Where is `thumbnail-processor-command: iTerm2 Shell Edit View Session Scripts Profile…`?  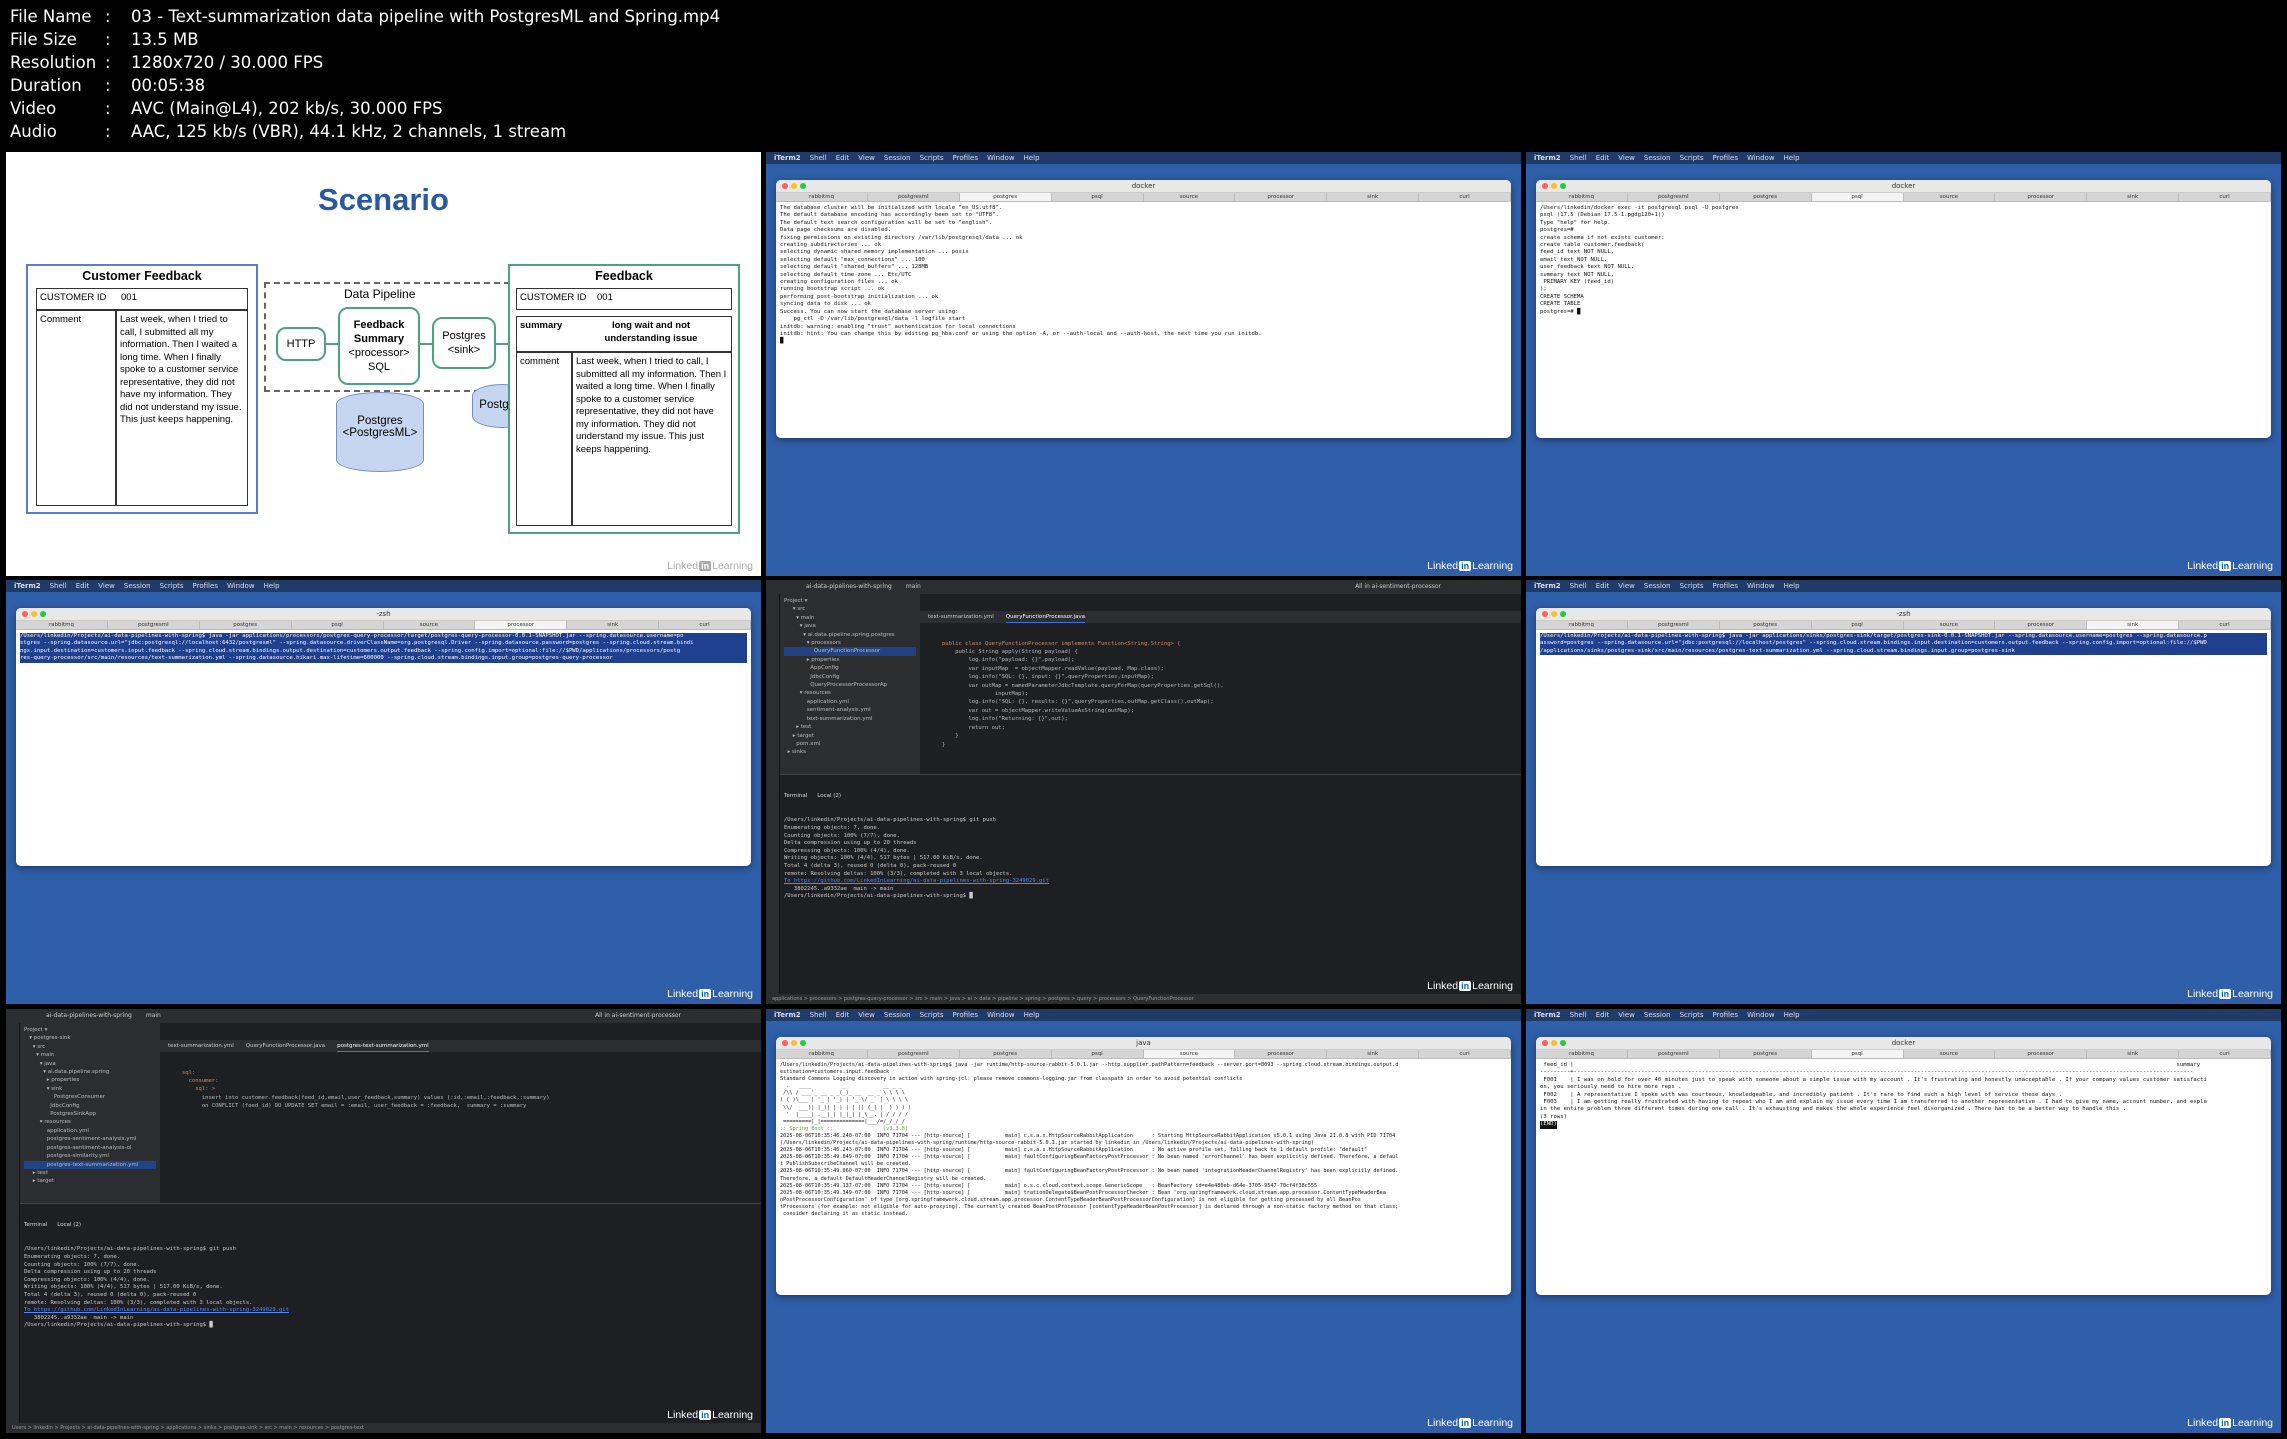 thumbnail-processor-command: iTerm2 Shell Edit View Session Scripts Profile… is located at coordinates (383, 792).